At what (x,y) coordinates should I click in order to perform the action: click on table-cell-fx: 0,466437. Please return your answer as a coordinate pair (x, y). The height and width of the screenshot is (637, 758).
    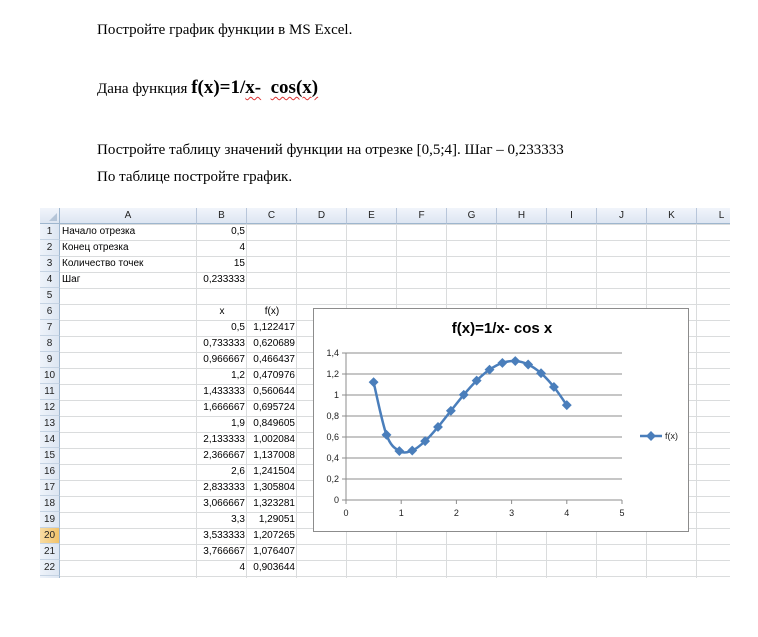
    Looking at the image, I should click on (272, 360).